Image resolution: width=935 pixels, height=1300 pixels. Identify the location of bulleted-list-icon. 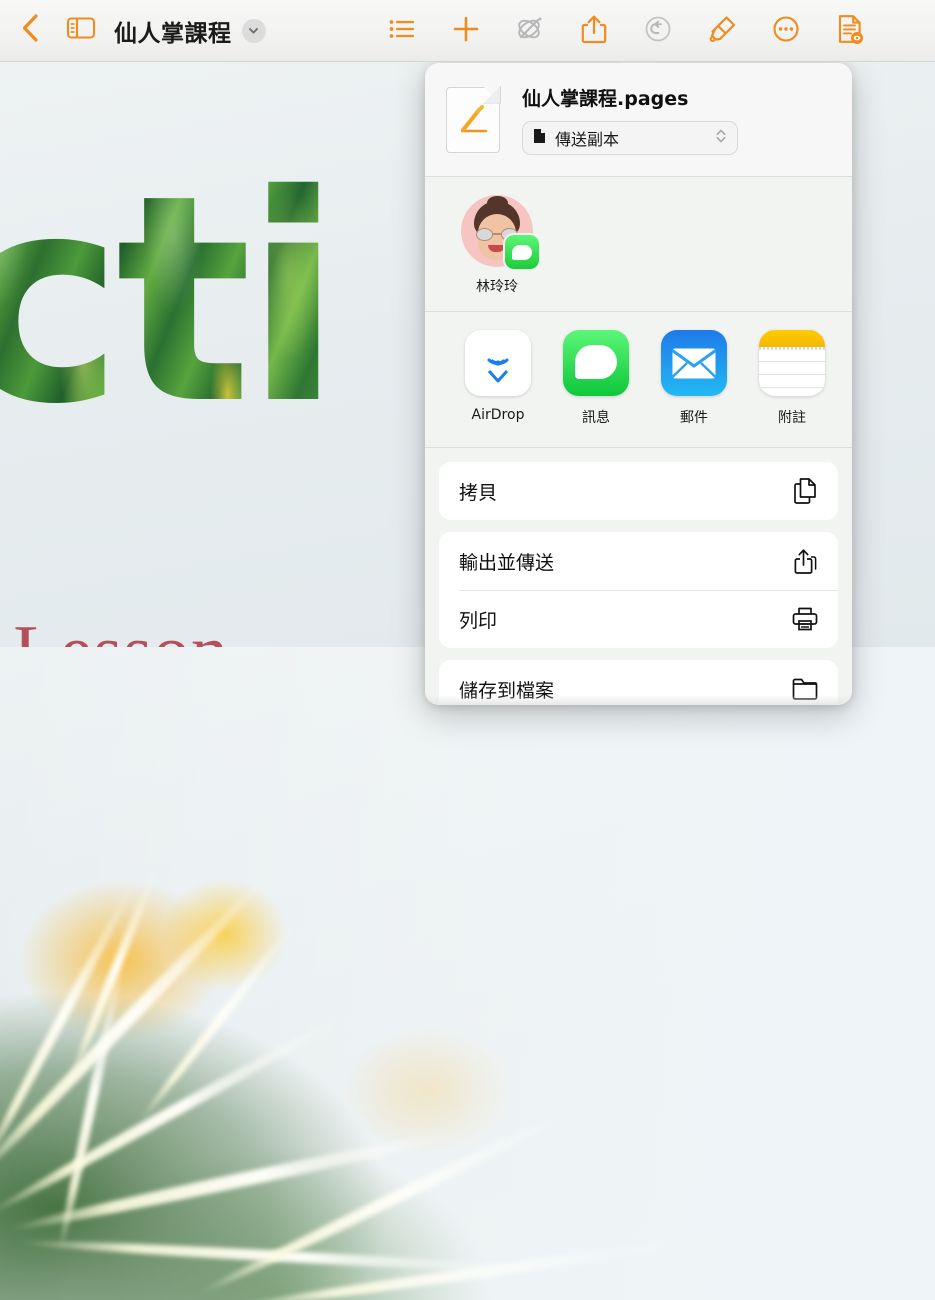
(402, 31).